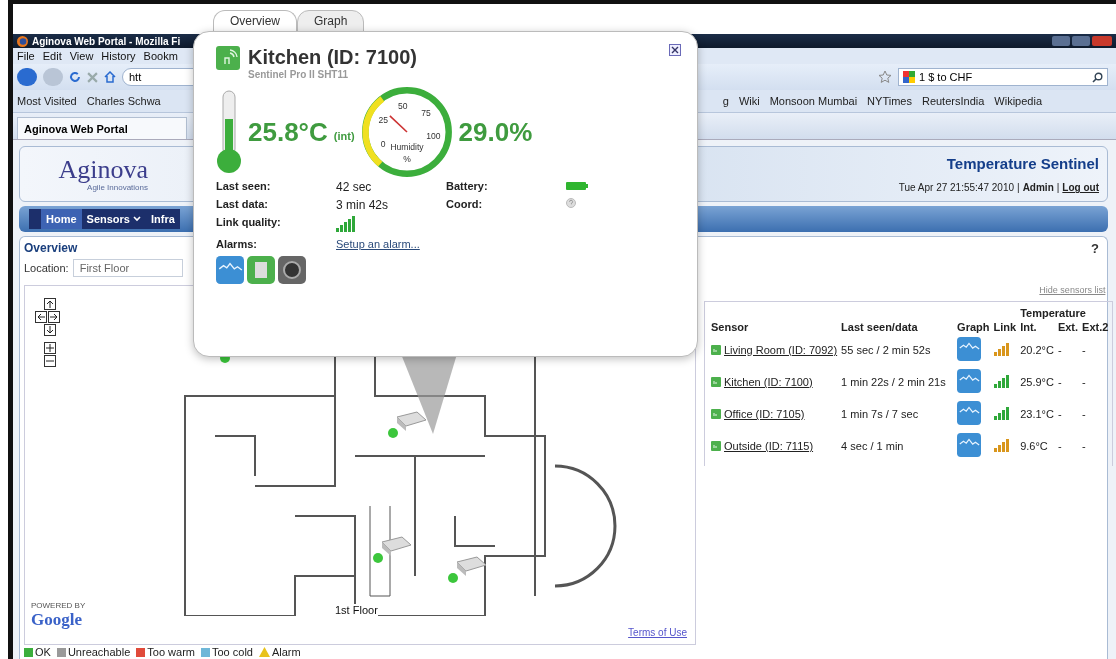  I want to click on home-icon, so click(110, 77).